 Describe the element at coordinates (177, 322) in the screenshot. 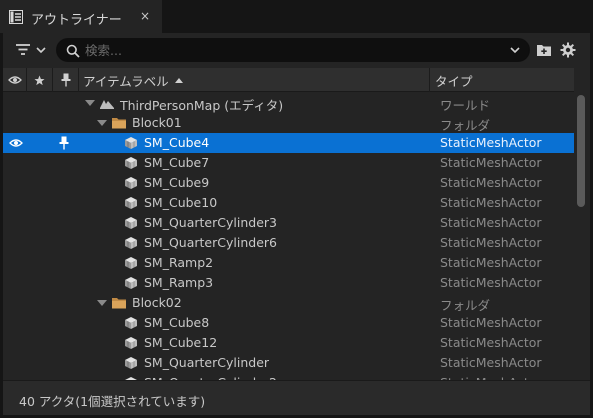

I see `row-label: SM_Cube8` at that location.